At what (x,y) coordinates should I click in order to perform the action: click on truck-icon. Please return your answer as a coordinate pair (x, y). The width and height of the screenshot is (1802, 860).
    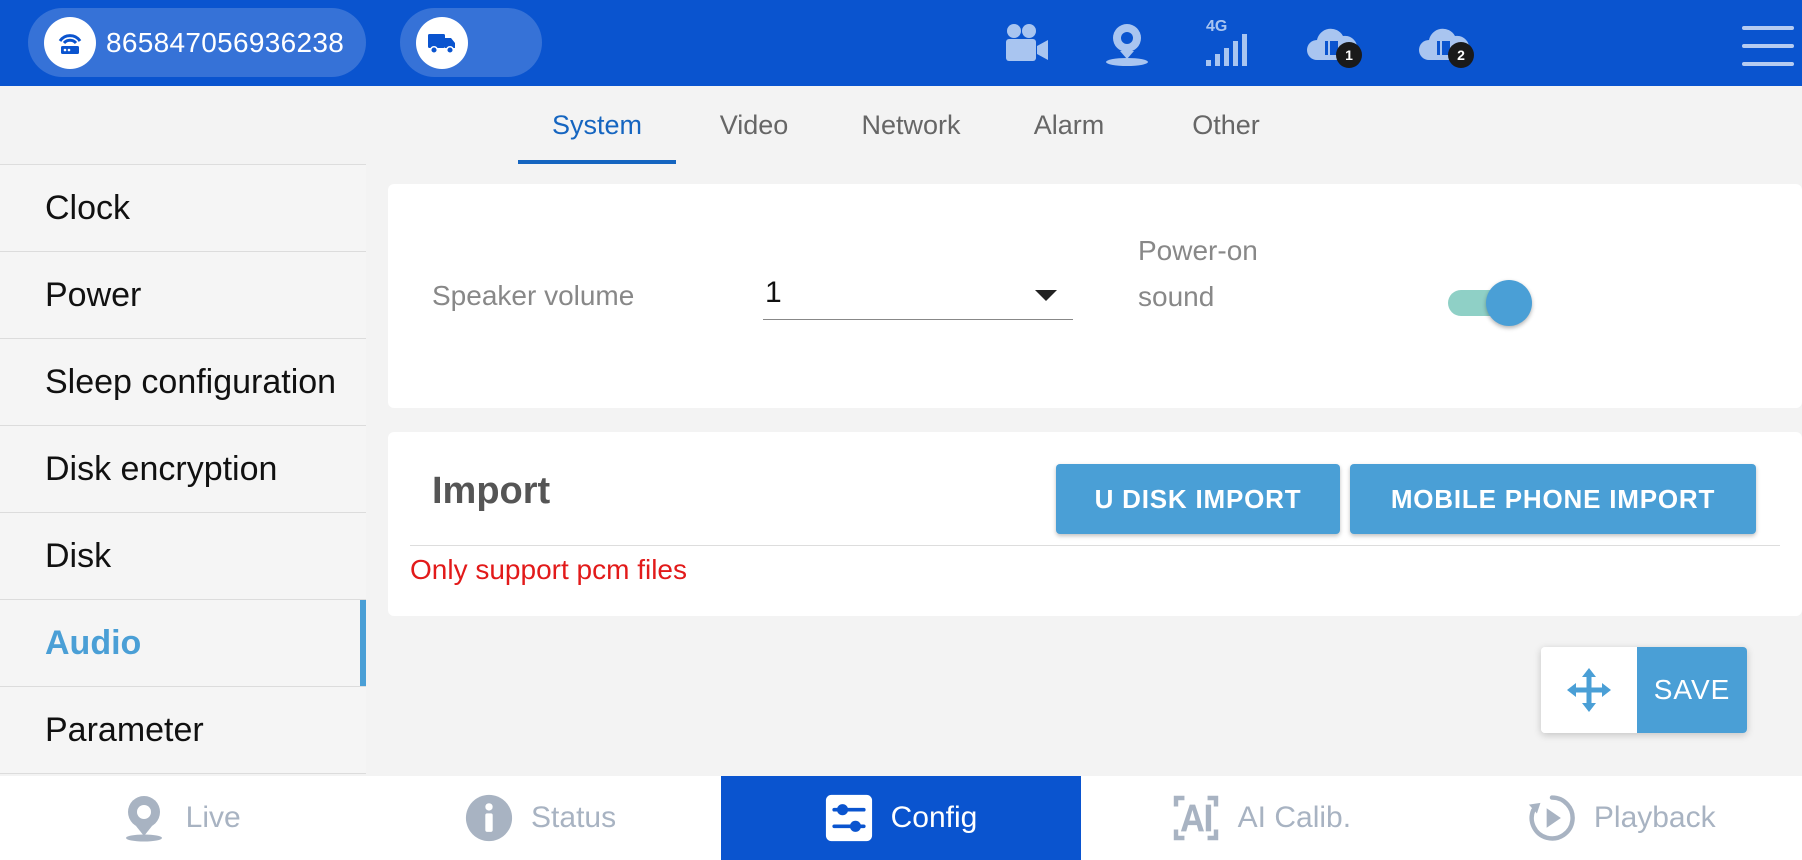
    Looking at the image, I should click on (442, 42).